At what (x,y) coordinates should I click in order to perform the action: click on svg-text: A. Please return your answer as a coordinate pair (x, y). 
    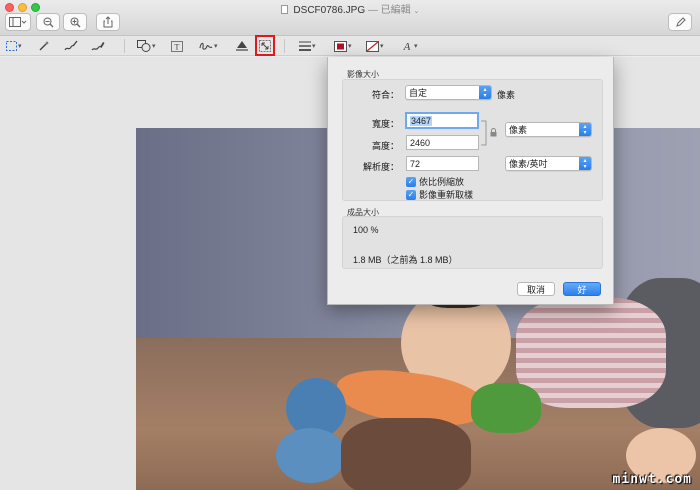
    Looking at the image, I should click on (407, 46).